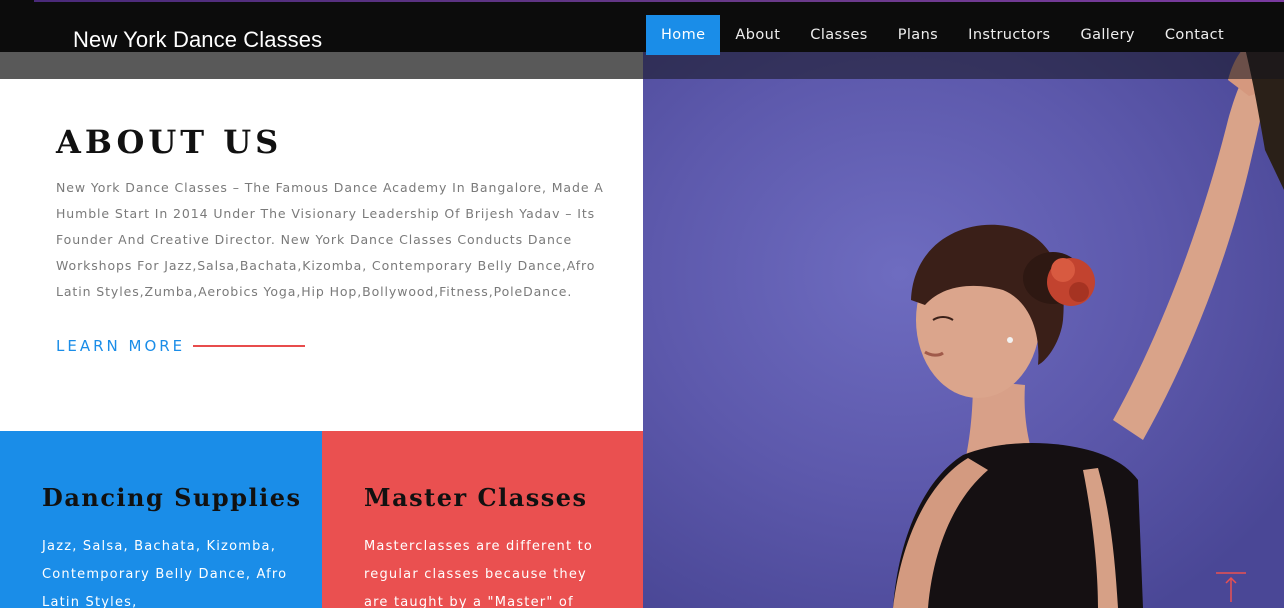 The image size is (1284, 608). I want to click on nav-contact: Contact, so click(1194, 35).